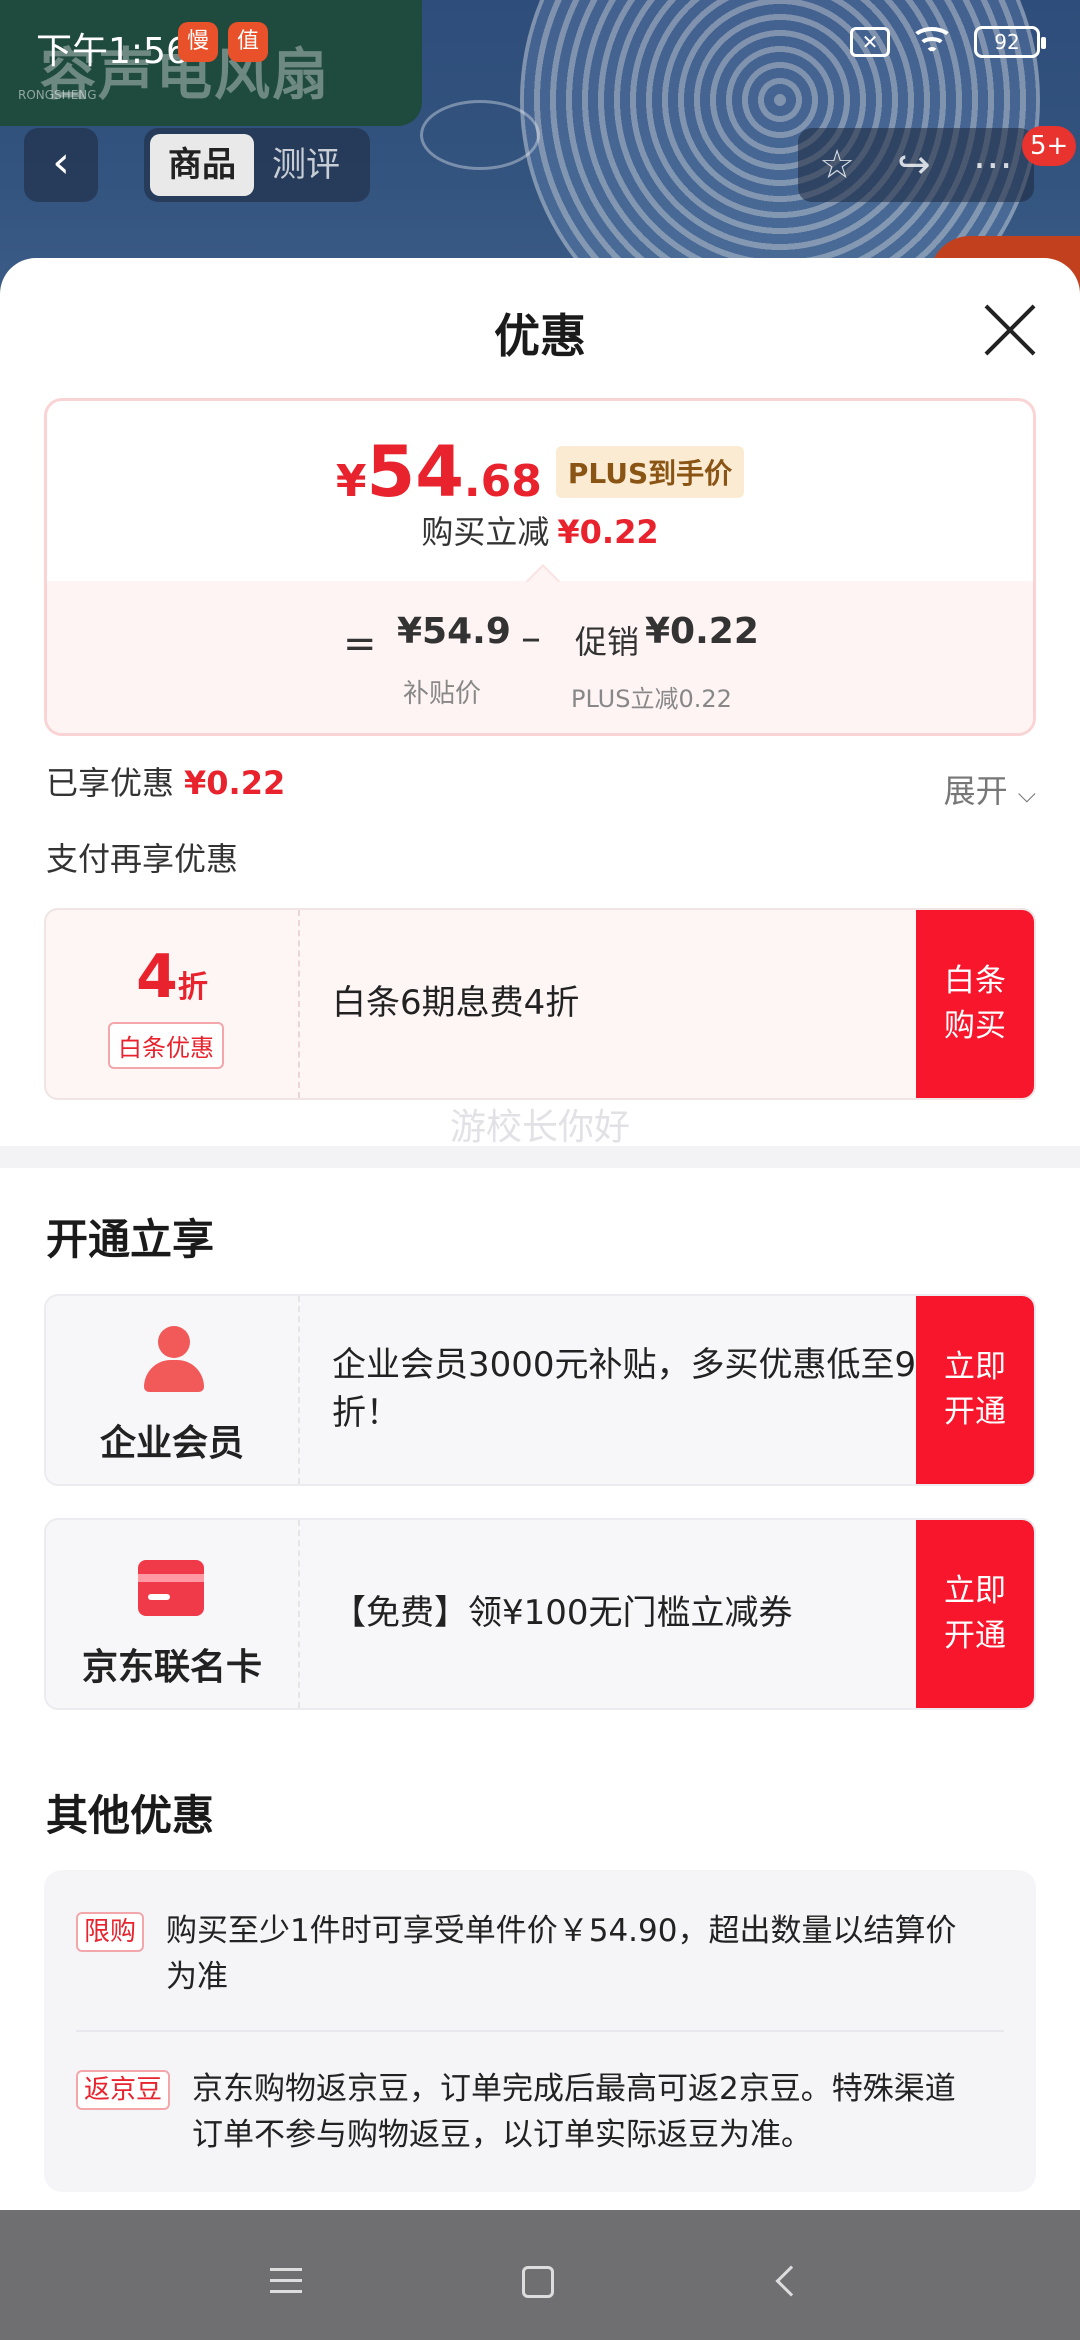 Image resolution: width=1080 pixels, height=2340 pixels. I want to click on discount-unit: 折, so click(192, 987).